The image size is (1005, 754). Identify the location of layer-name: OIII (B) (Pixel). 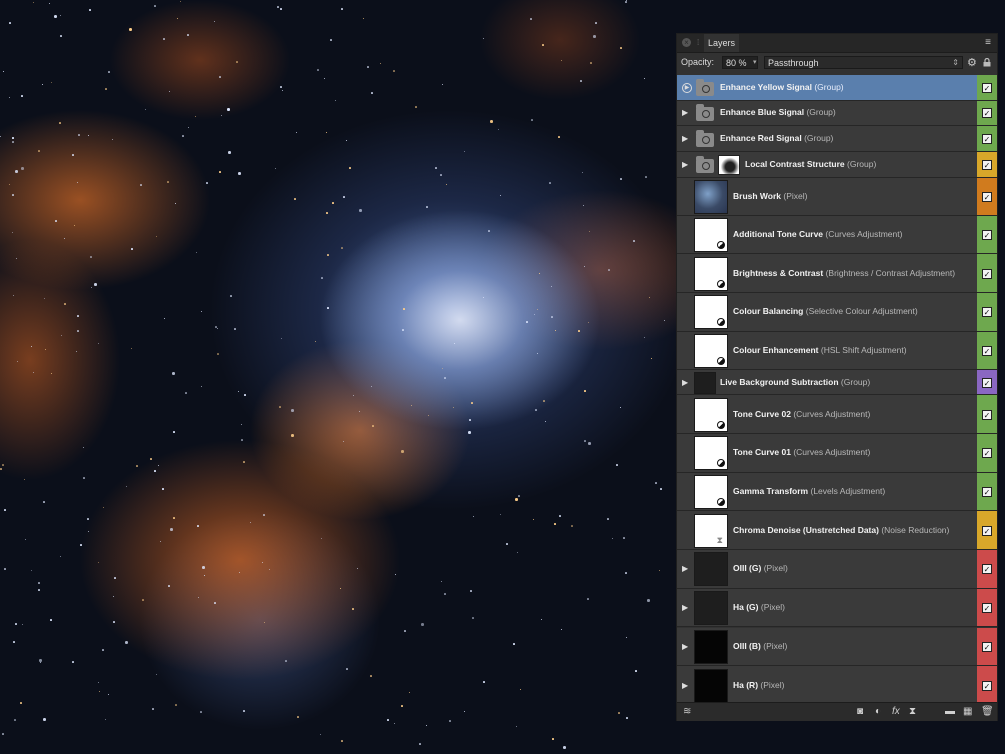
(760, 646).